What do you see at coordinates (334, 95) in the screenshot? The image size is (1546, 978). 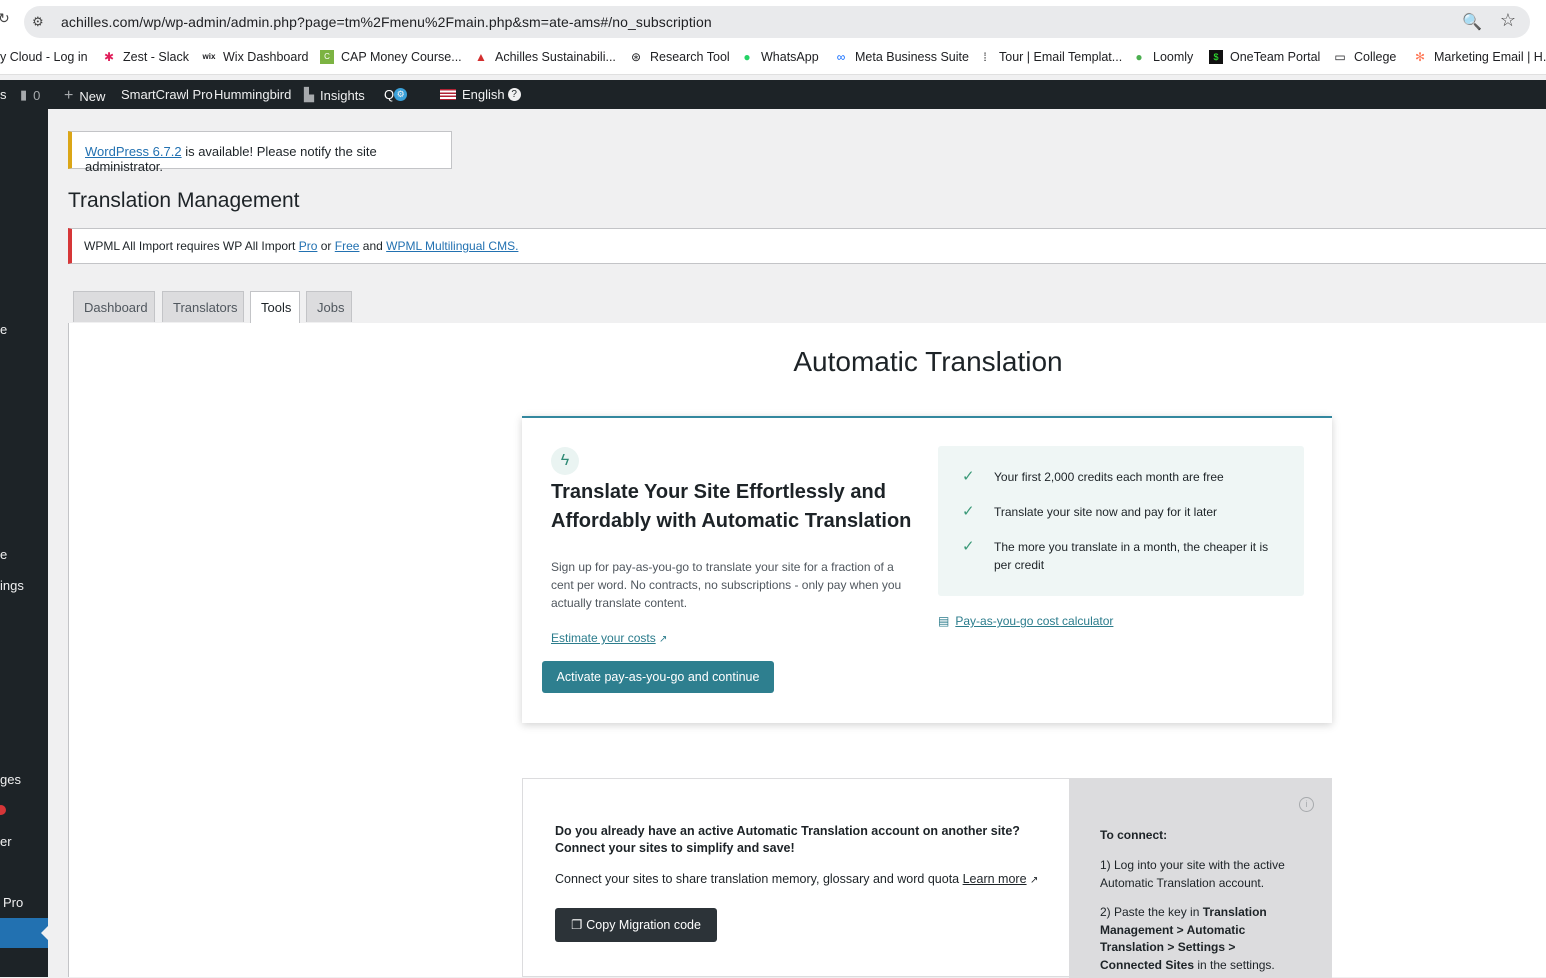 I see `adminbar-insights: ▙ Insights` at bounding box center [334, 95].